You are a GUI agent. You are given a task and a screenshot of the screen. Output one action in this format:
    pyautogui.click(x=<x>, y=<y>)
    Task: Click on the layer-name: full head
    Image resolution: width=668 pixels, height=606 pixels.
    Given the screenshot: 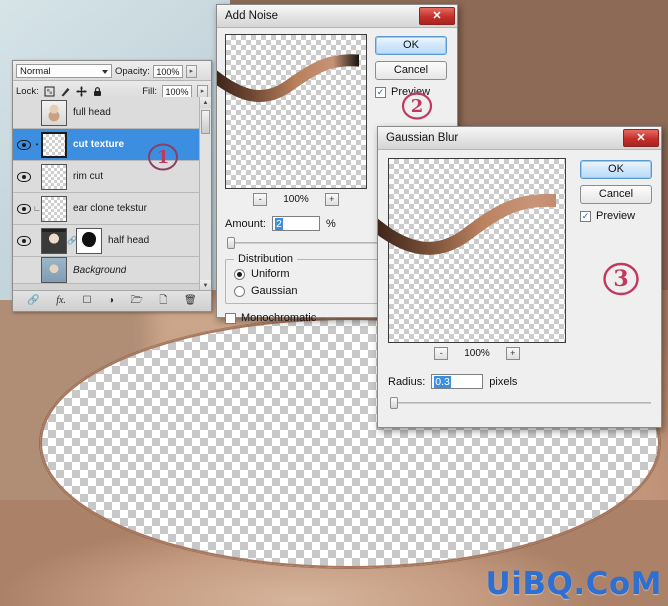 What is the action you would take?
    pyautogui.click(x=92, y=112)
    